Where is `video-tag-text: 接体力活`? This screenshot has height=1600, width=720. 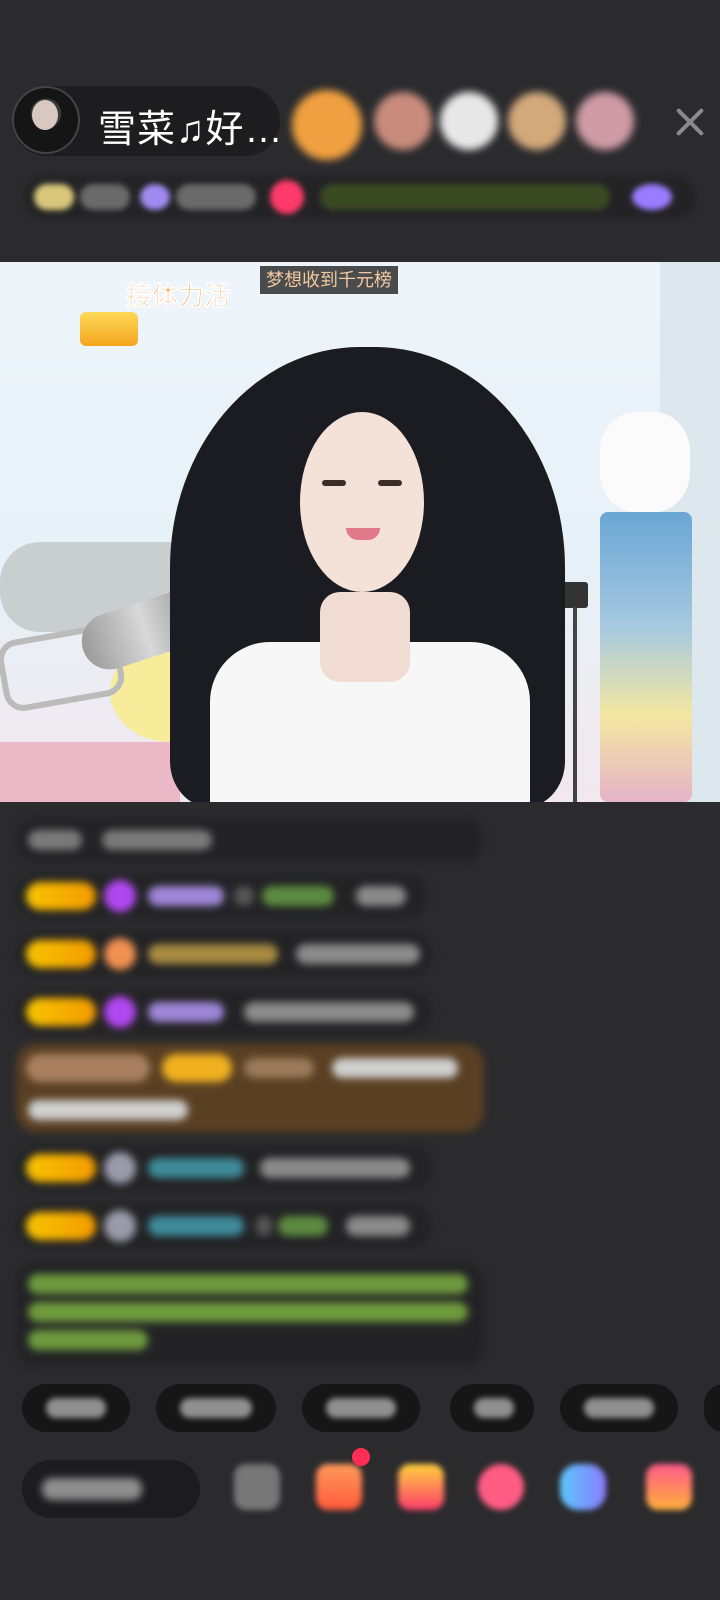
video-tag-text: 接体力活 is located at coordinates (178, 296).